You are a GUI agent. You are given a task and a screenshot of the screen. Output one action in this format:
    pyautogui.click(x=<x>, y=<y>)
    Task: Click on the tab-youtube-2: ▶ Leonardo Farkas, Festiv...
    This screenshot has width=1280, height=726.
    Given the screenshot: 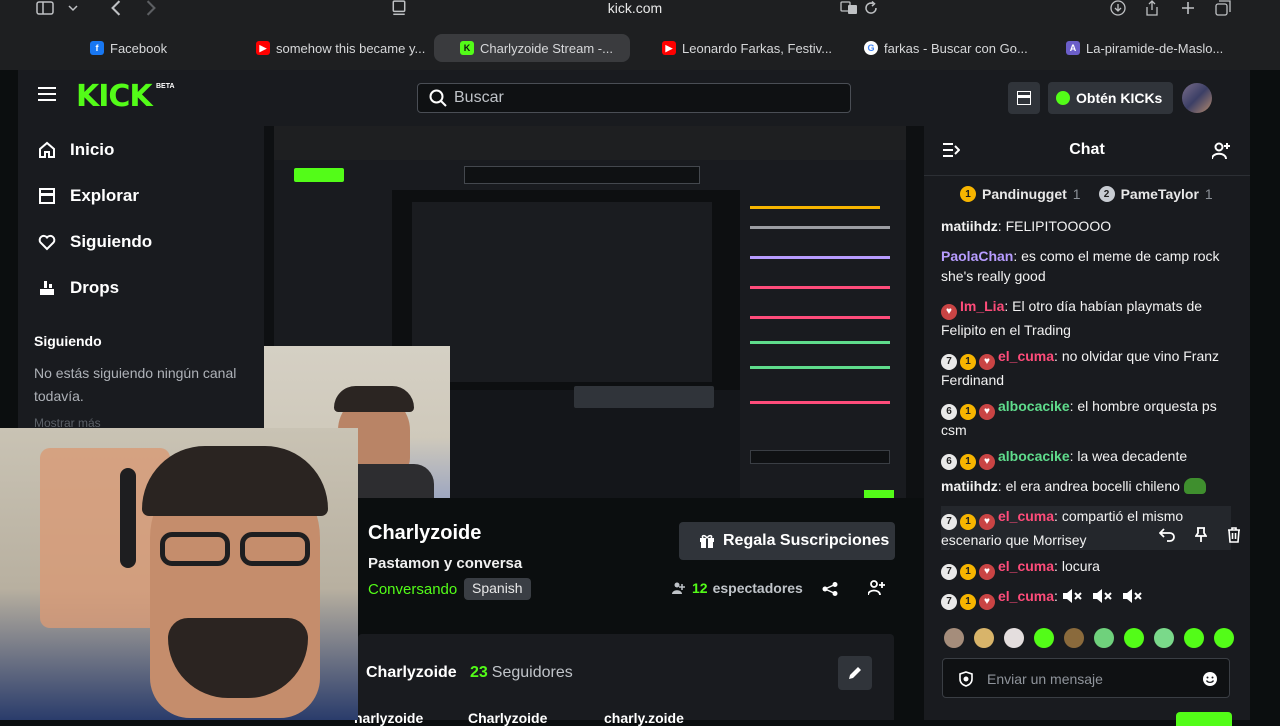 What is the action you would take?
    pyautogui.click(x=749, y=48)
    